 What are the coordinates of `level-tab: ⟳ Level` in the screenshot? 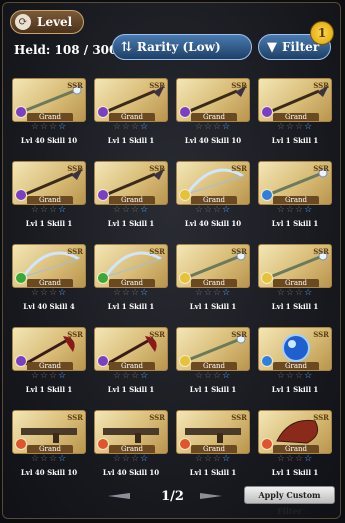 It's located at (47, 22).